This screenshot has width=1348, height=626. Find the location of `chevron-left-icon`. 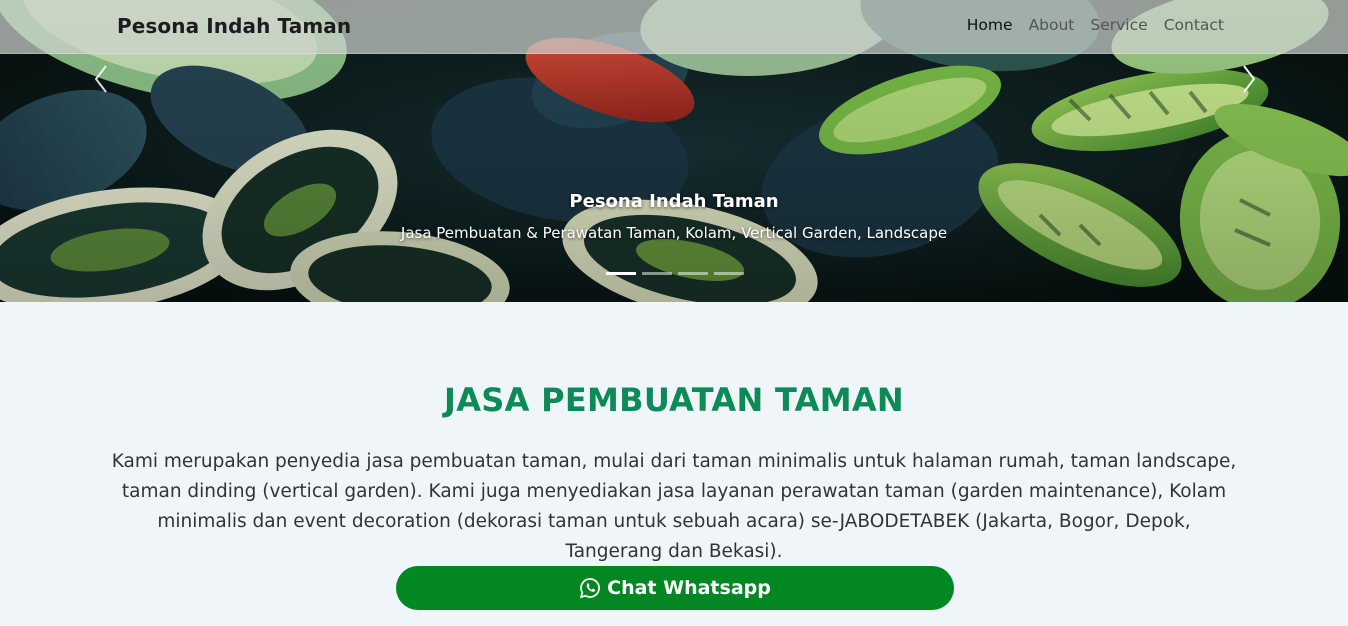

chevron-left-icon is located at coordinates (100, 79).